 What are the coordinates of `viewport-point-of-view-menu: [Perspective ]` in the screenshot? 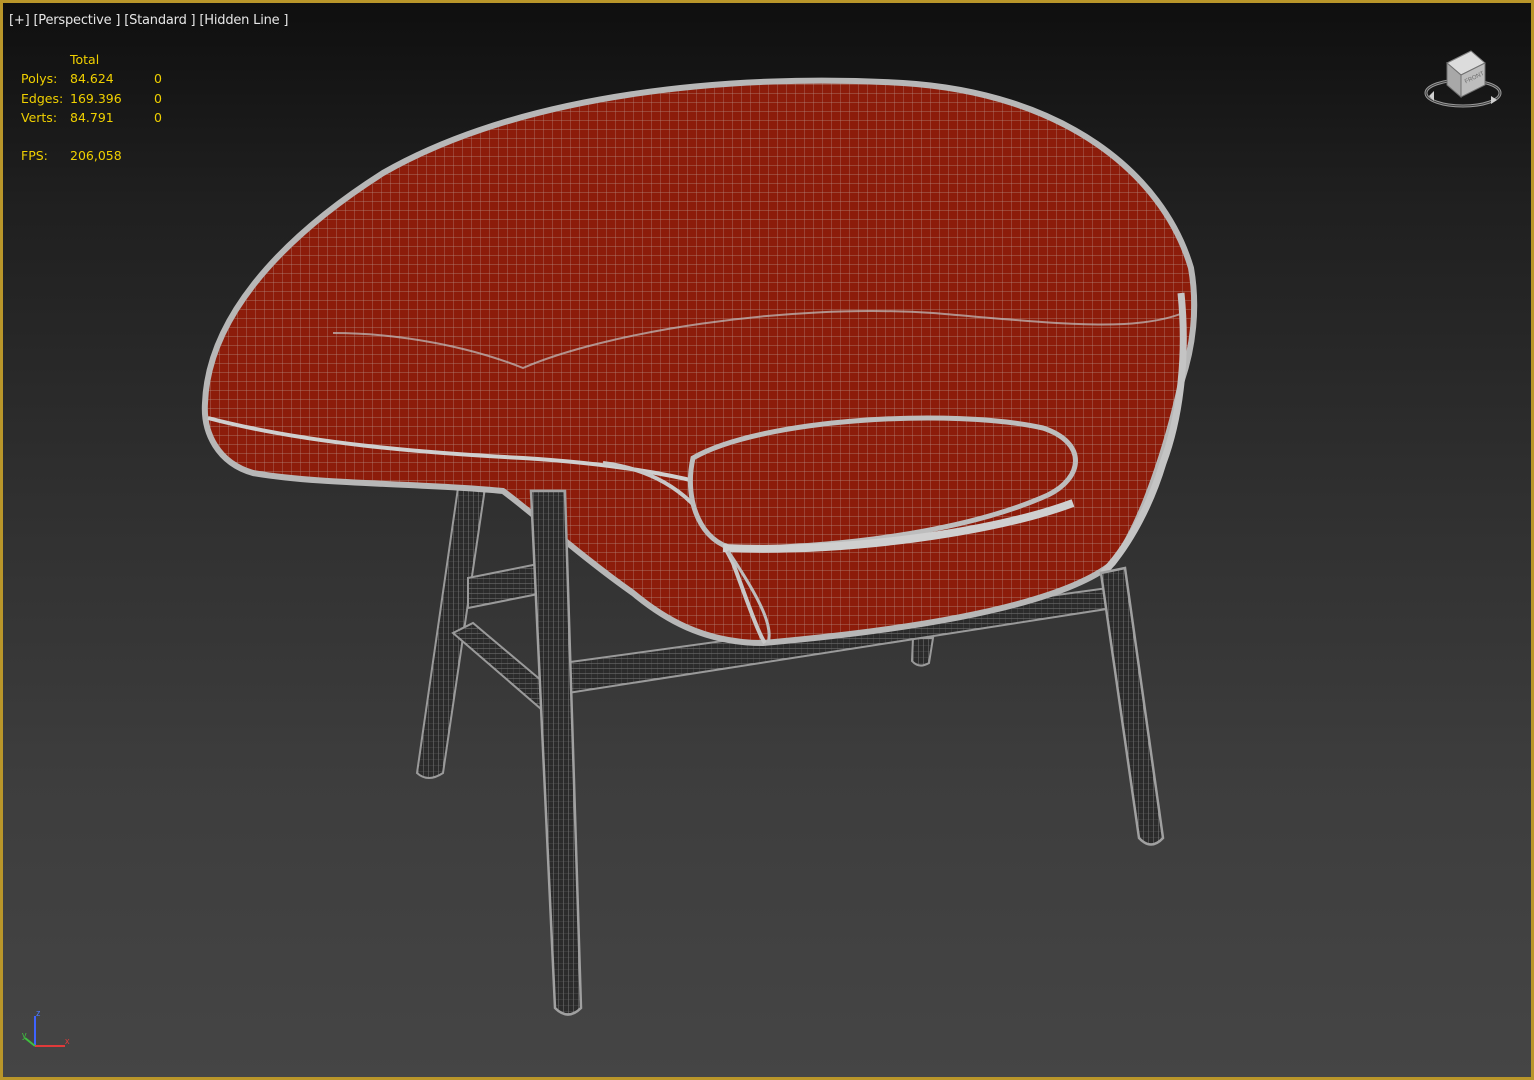 It's located at (76, 20).